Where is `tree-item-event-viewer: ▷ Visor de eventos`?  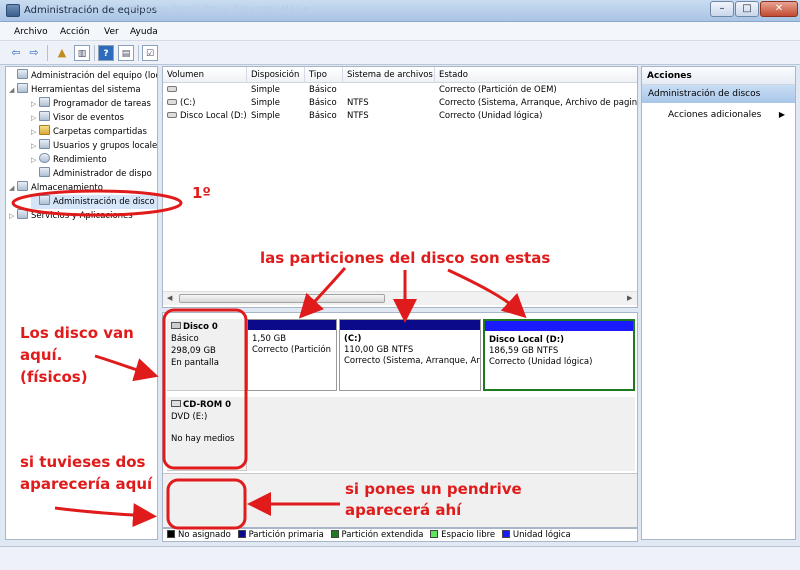
tree-item-event-viewer: ▷ Visor de eventos is located at coordinates (77, 118).